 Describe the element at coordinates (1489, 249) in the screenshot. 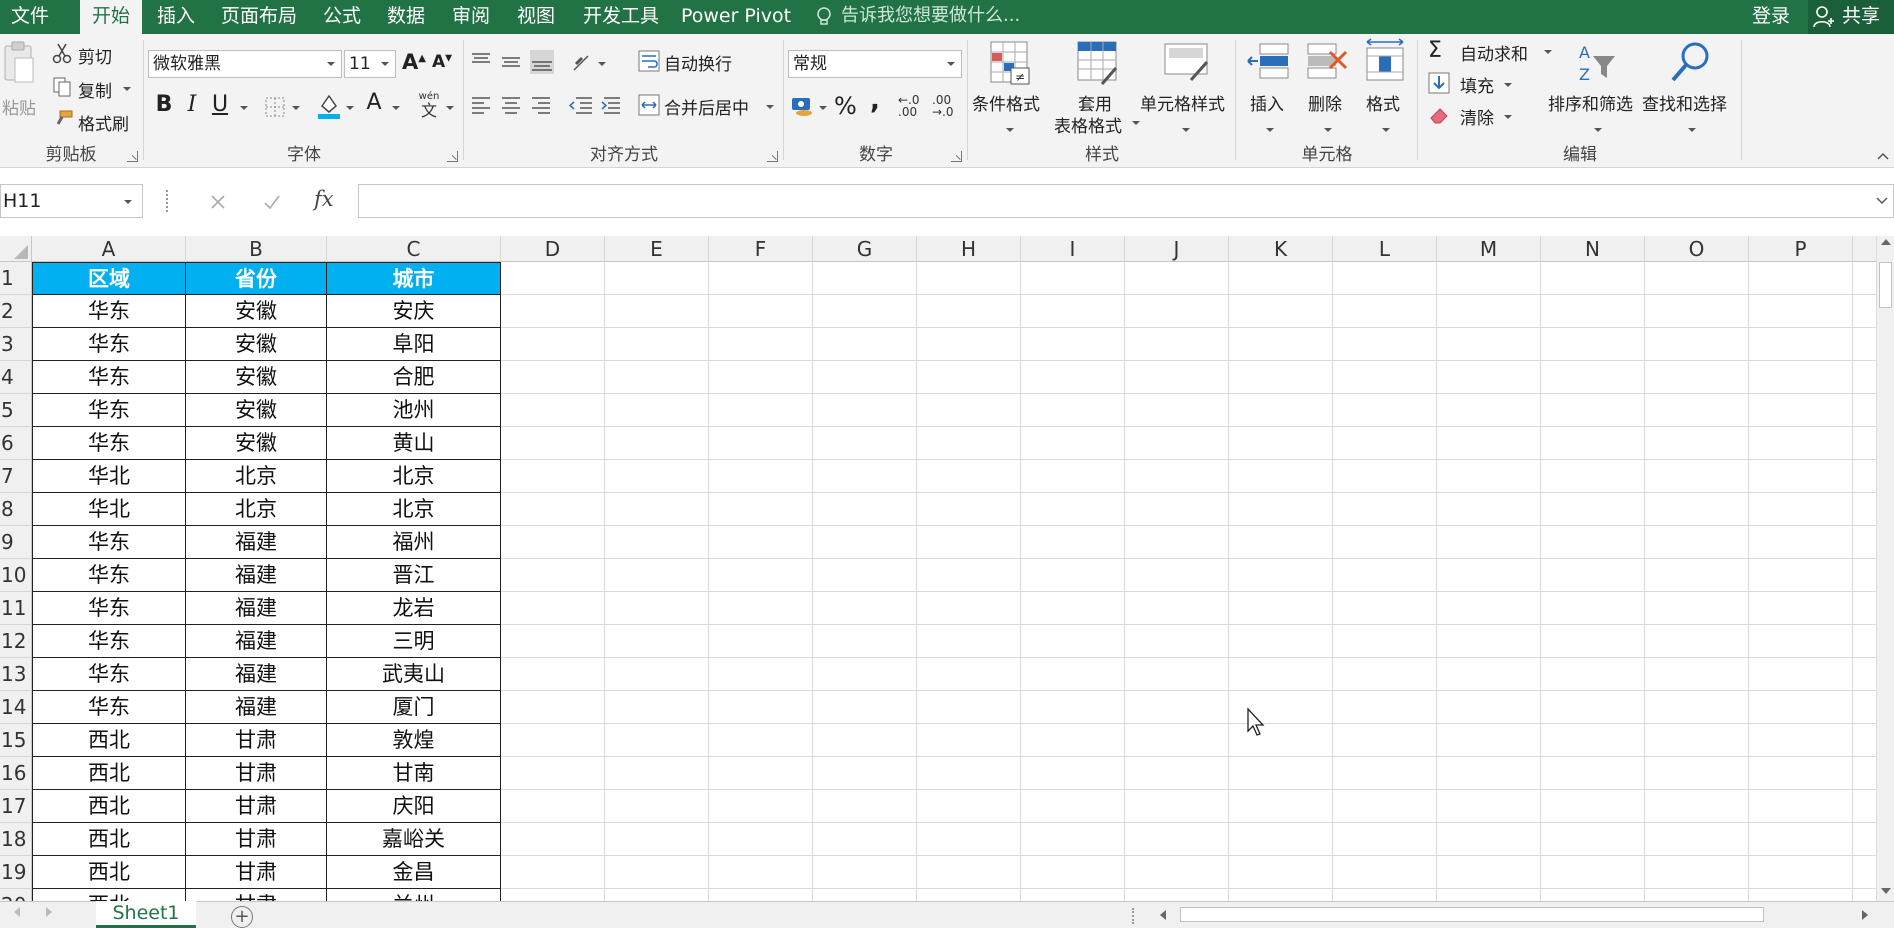

I see `column-header-m: M` at that location.